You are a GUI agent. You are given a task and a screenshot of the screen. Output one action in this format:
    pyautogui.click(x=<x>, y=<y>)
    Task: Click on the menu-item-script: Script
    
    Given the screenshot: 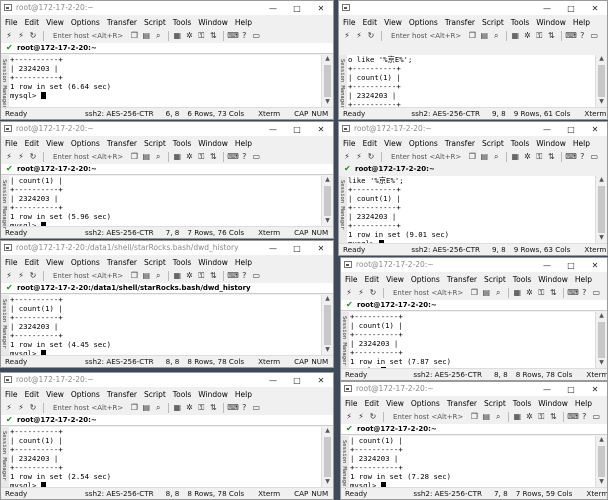 What is the action you would take?
    pyautogui.click(x=493, y=22)
    